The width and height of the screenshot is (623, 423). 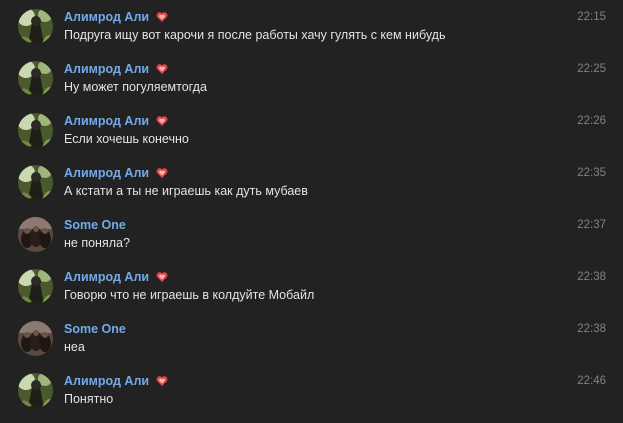 I want to click on chat-message: Алимрод Али 22:46 Понятно, so click(x=311, y=398).